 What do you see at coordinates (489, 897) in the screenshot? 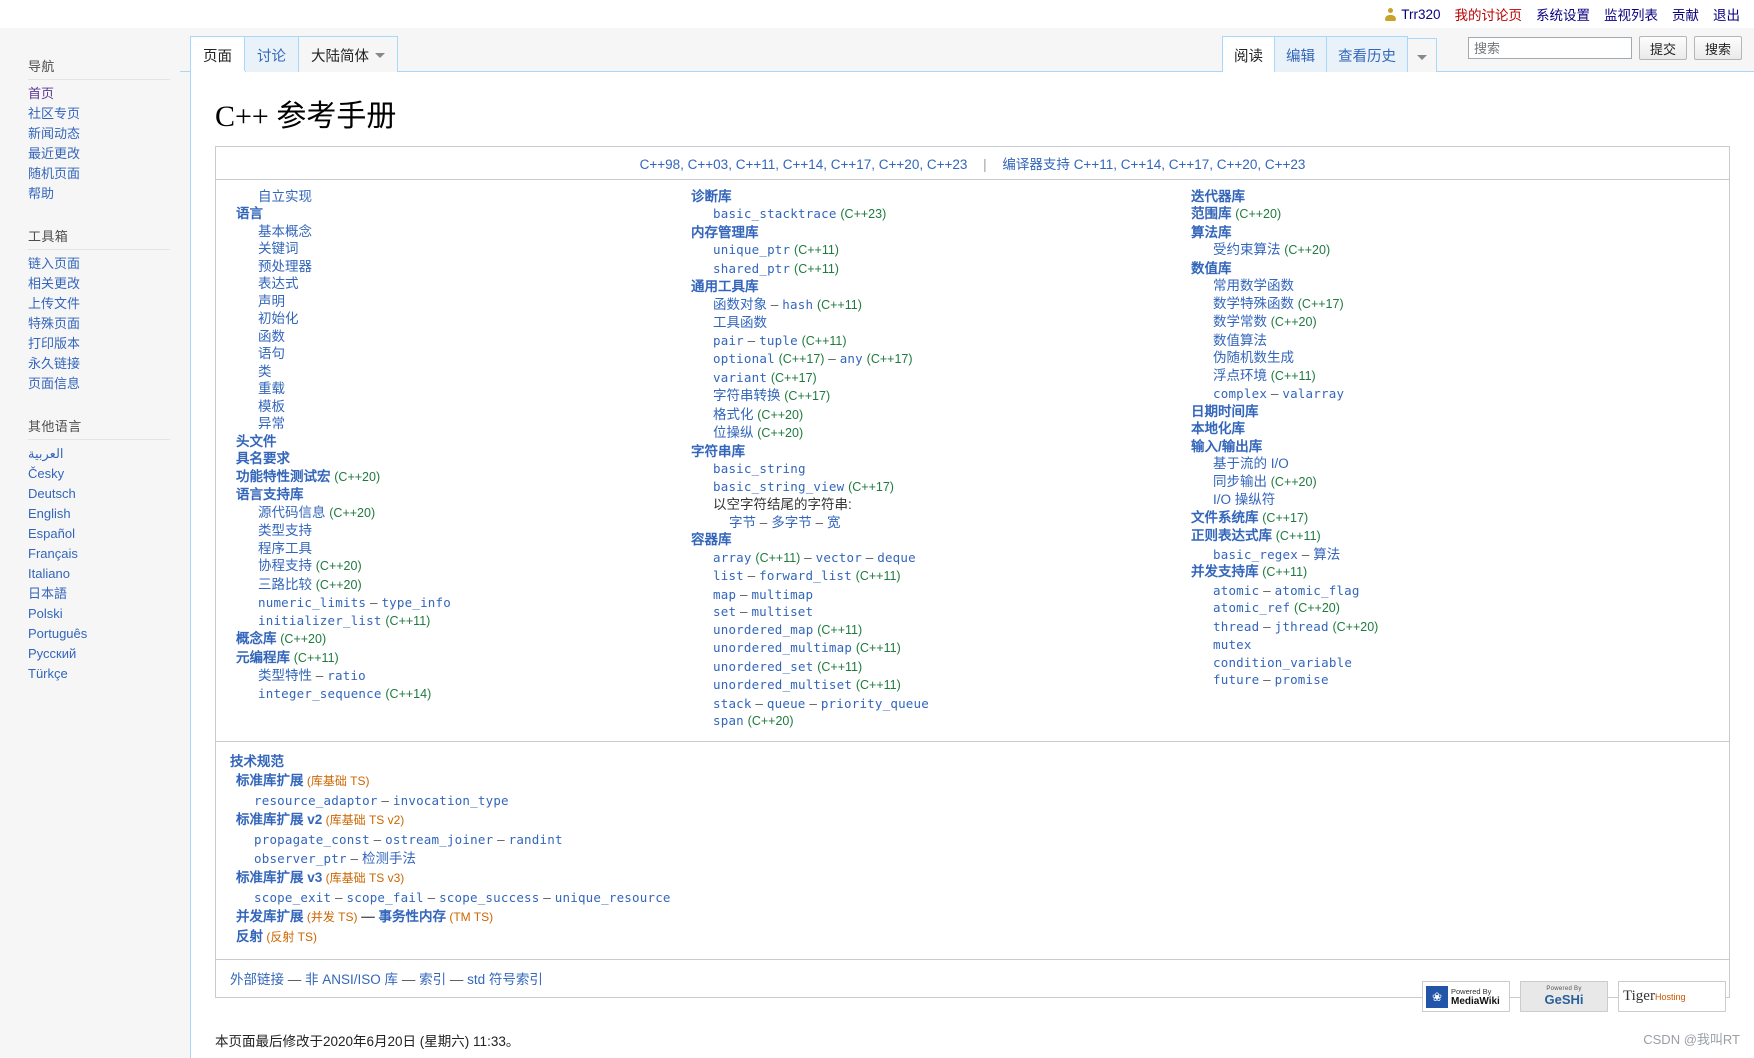
I see `navbox-code-link: scope_success` at bounding box center [489, 897].